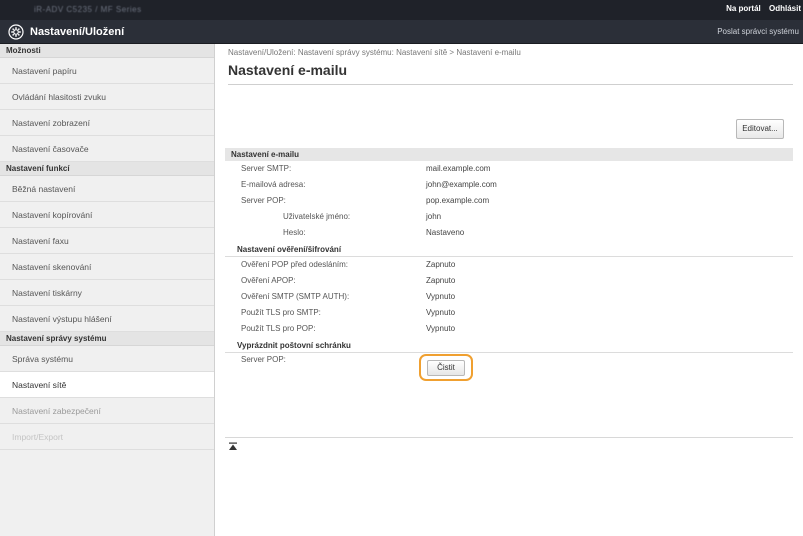 The image size is (803, 536). Describe the element at coordinates (458, 168) in the screenshot. I see `setting-value: mail.example.com` at that location.